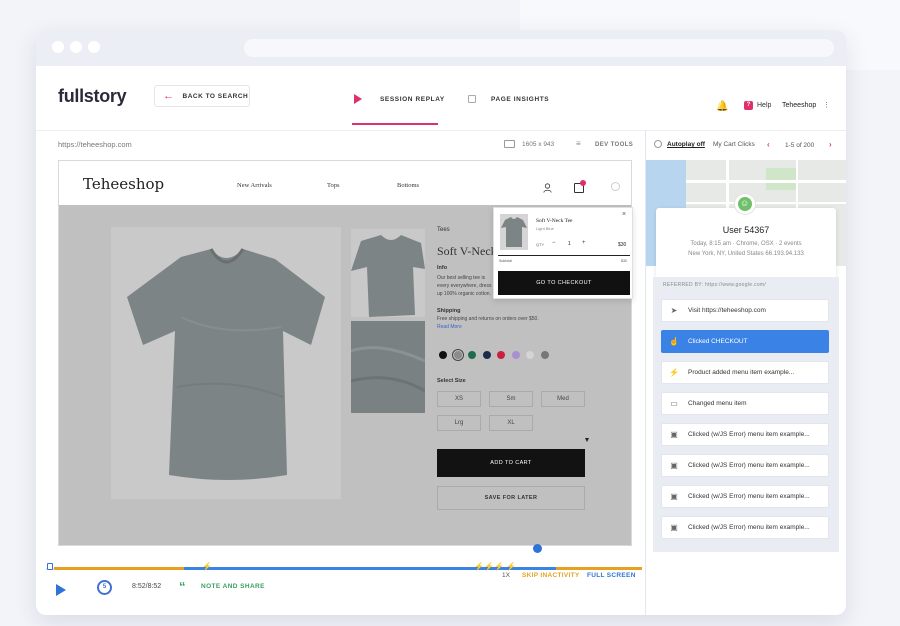  Describe the element at coordinates (449, 311) in the screenshot. I see `shipping-heading: Shipping` at that location.